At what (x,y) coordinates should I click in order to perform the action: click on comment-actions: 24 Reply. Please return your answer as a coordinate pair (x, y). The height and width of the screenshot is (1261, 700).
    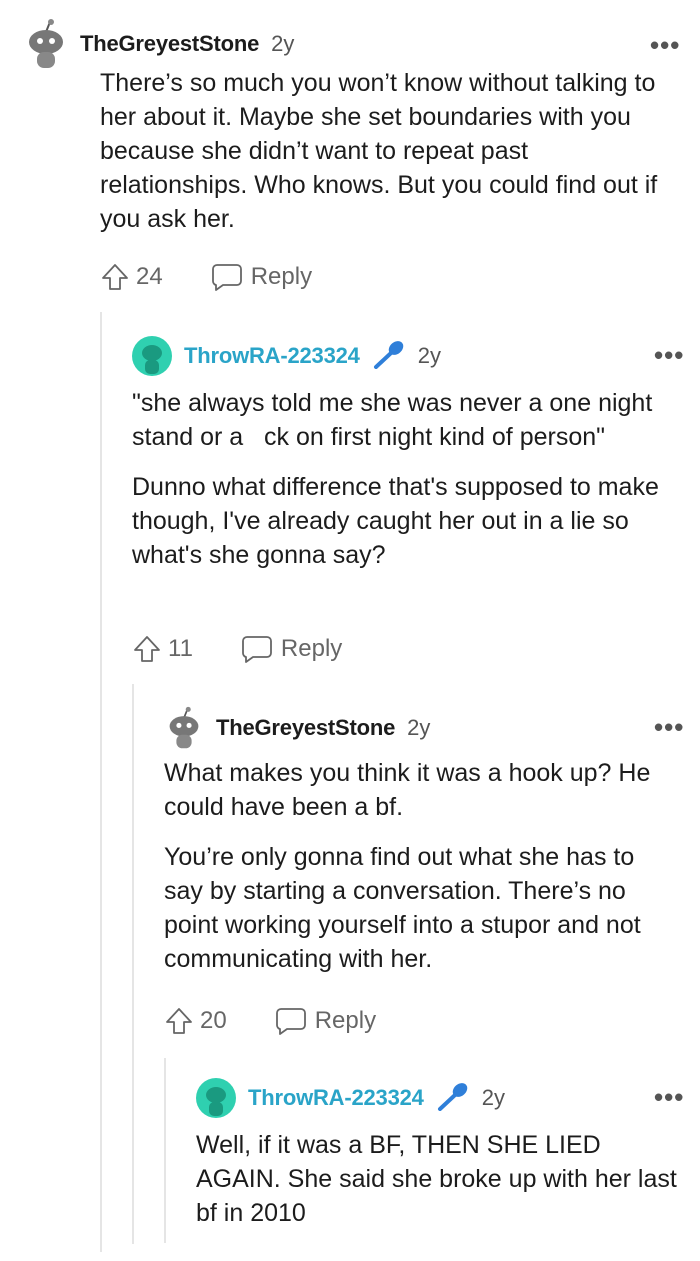
    Looking at the image, I should click on (206, 277).